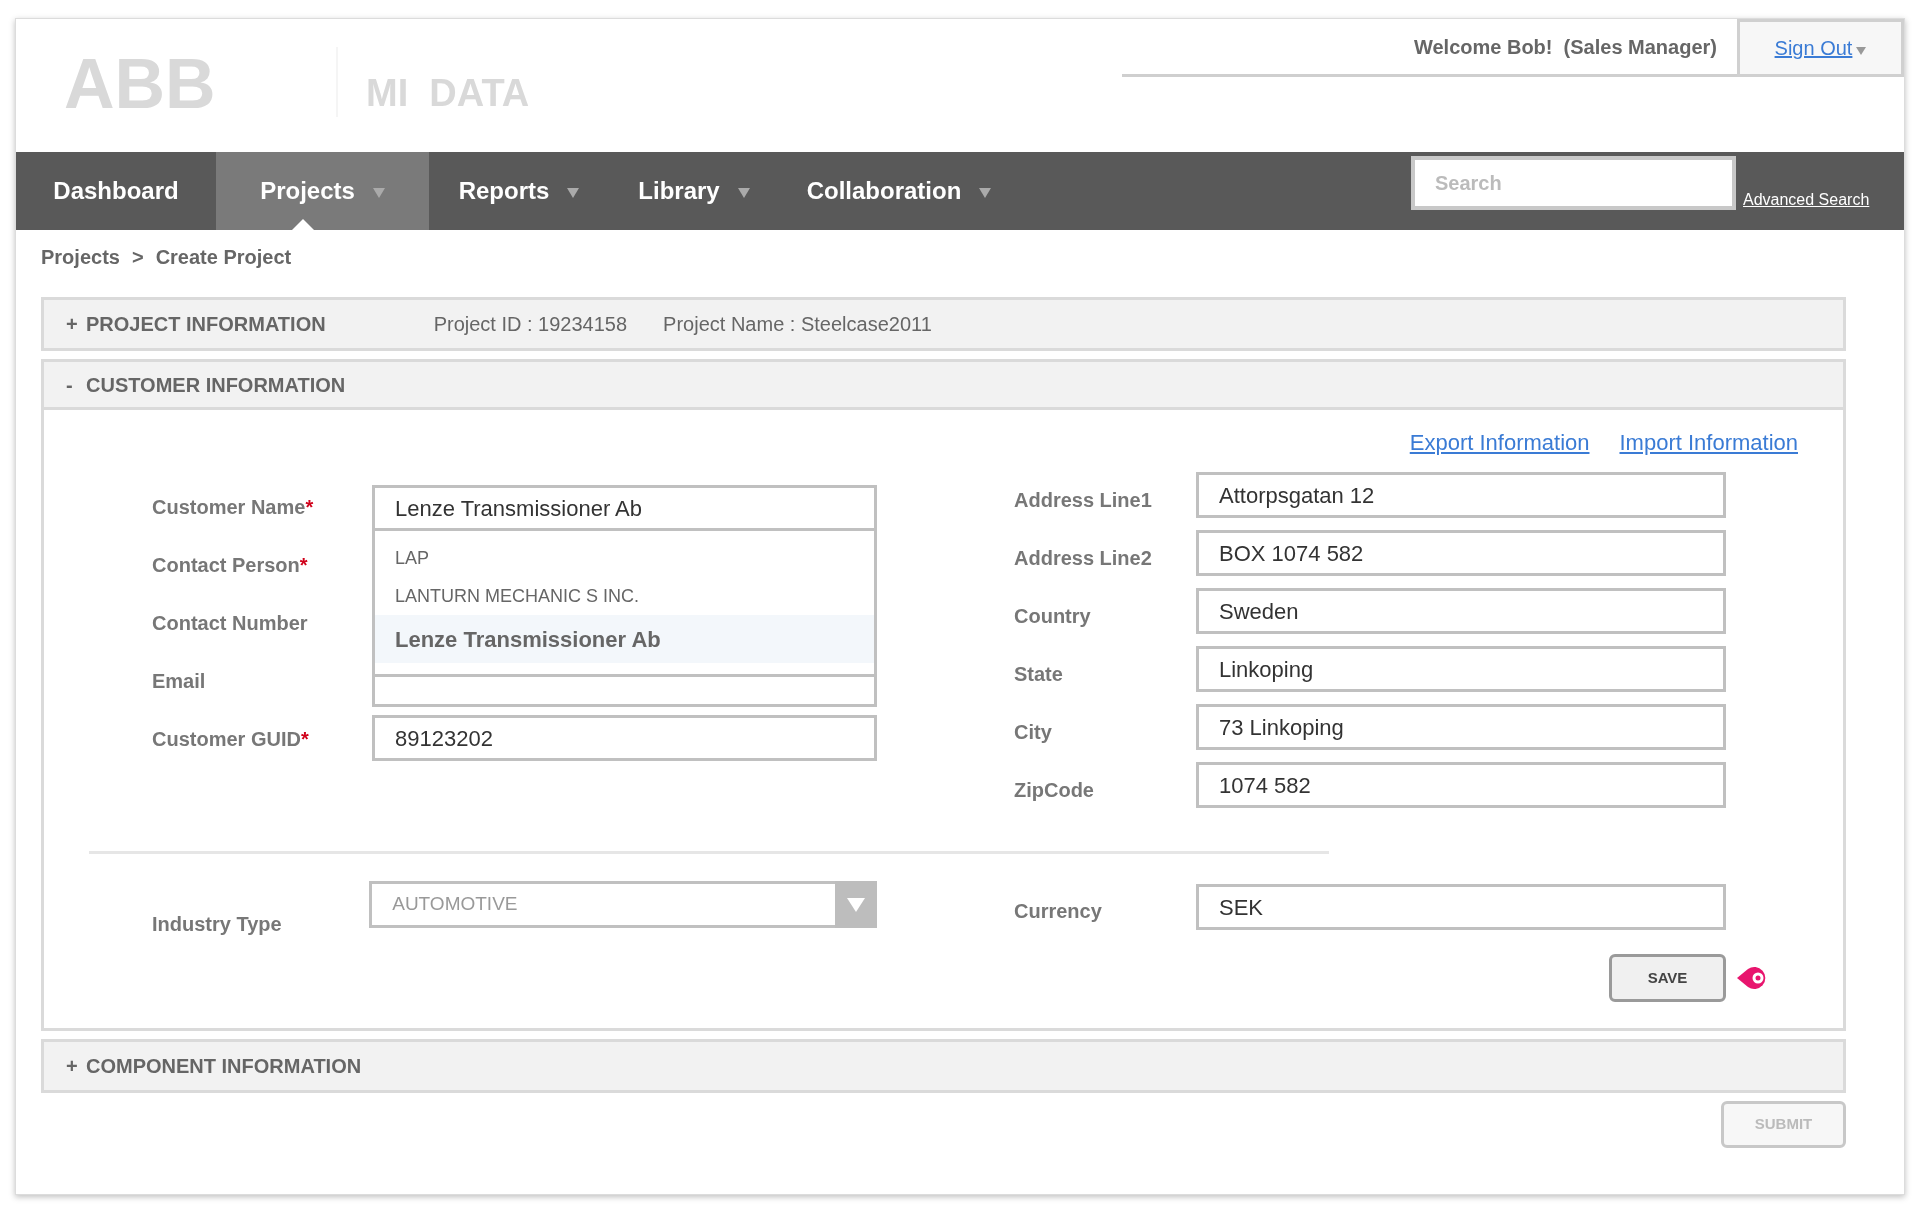 The height and width of the screenshot is (1225, 1920). I want to click on section-header: + PROJECT INFORMATION Project ID : 19234158 Project Name : Steelcase2011, so click(943, 324).